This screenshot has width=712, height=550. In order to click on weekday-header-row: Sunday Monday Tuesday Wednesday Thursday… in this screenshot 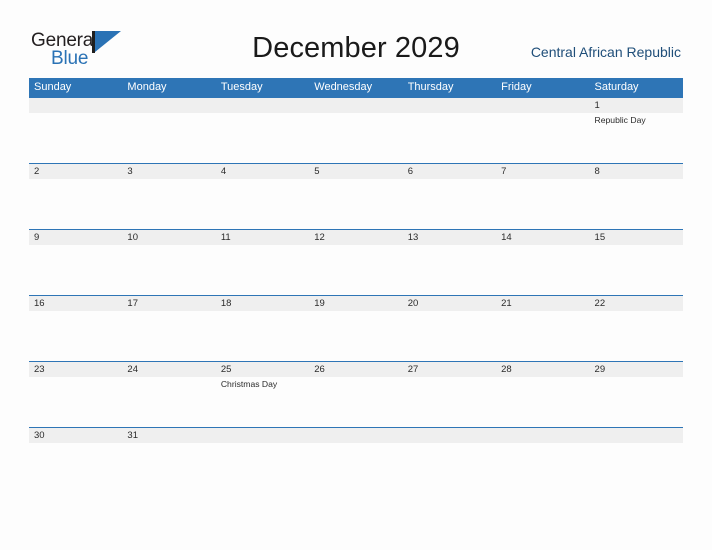, I will do `click(356, 87)`.